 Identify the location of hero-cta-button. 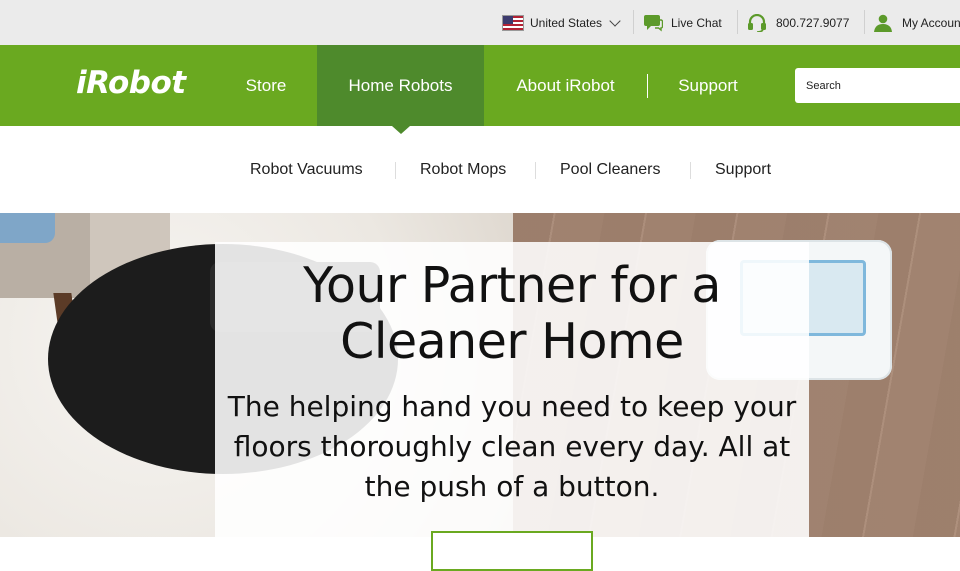
(512, 551).